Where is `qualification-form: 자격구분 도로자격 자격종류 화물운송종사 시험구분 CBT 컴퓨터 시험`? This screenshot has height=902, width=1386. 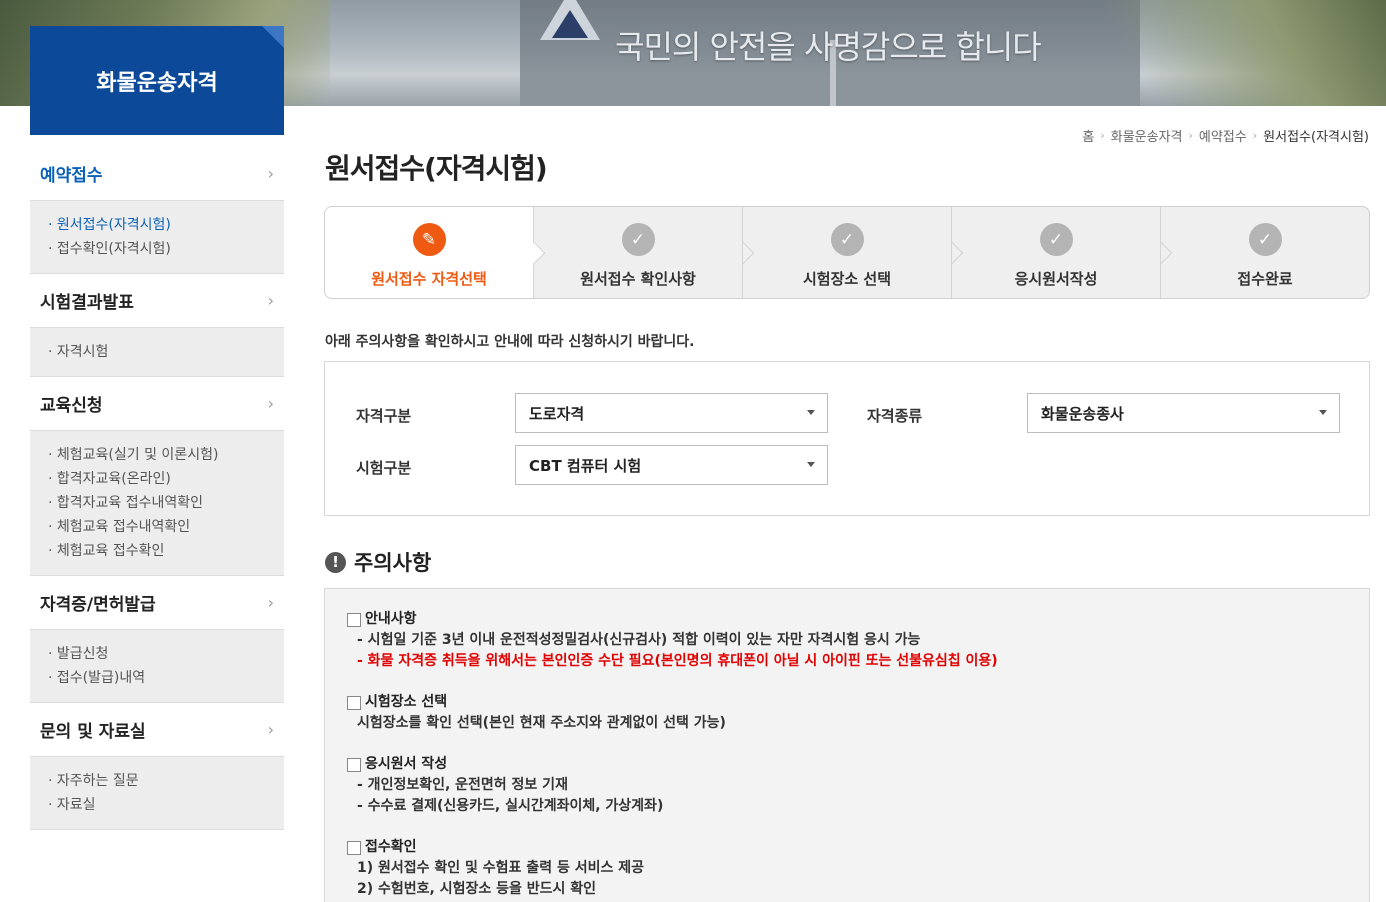
qualification-form: 자격구분 도로자격 자격종류 화물운송종사 시험구분 CBT 컴퓨터 시험 is located at coordinates (847, 438).